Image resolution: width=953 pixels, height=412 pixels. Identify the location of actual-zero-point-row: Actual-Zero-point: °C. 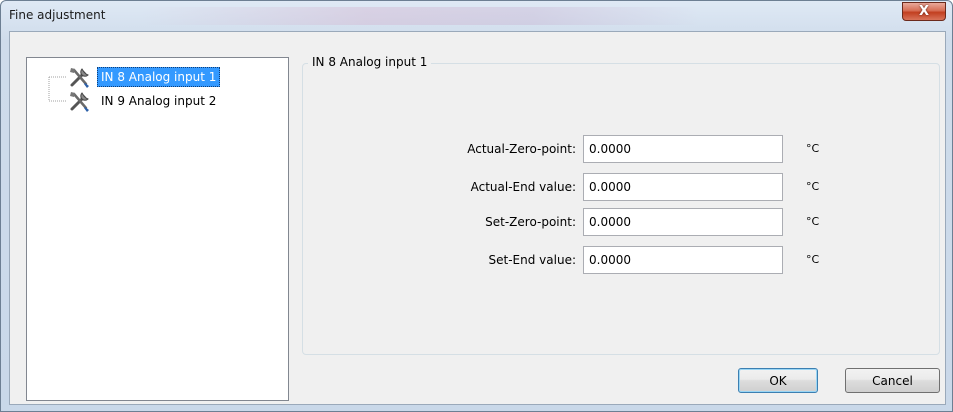
(621, 149).